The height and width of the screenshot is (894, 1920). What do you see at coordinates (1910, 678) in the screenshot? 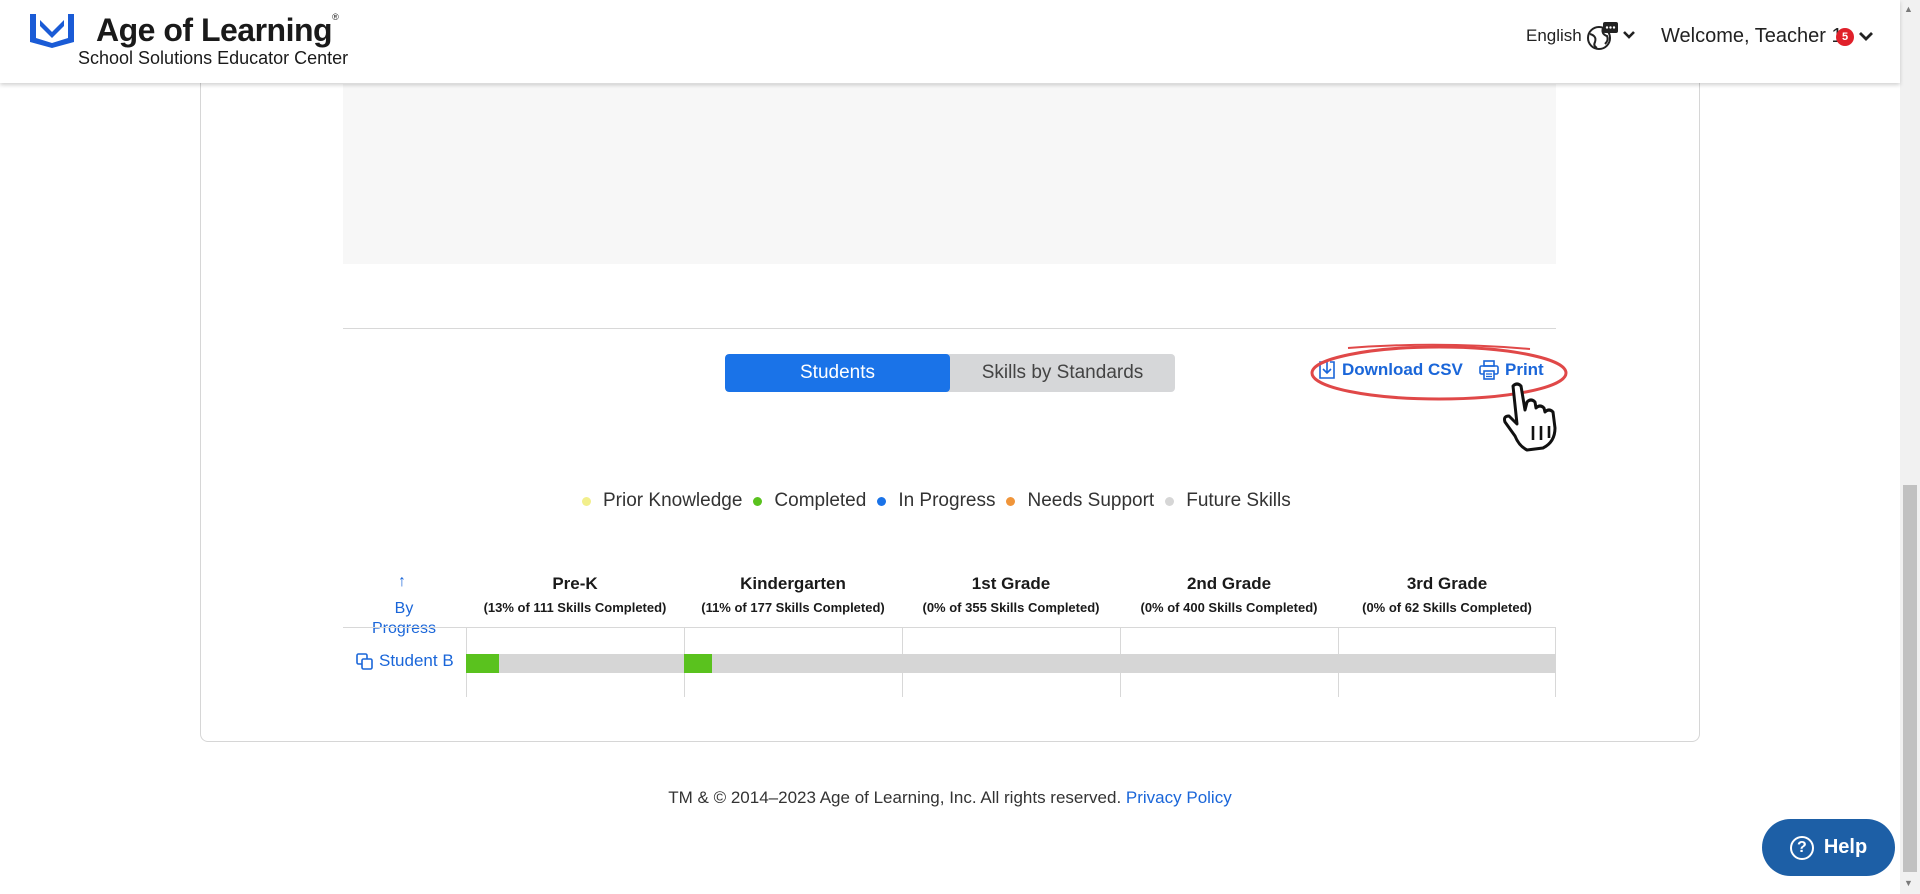
I see `scrollbar-thumb` at bounding box center [1910, 678].